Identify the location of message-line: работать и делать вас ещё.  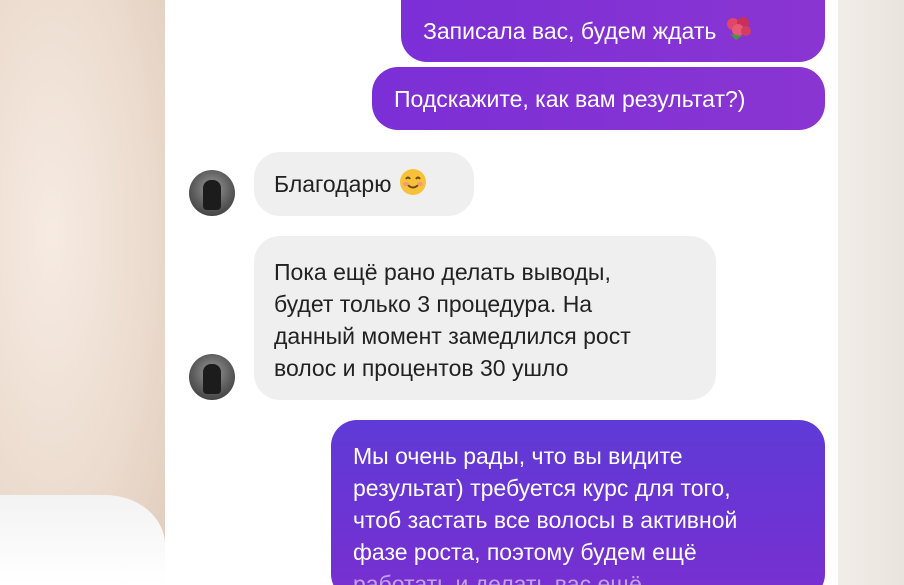
(497, 578).